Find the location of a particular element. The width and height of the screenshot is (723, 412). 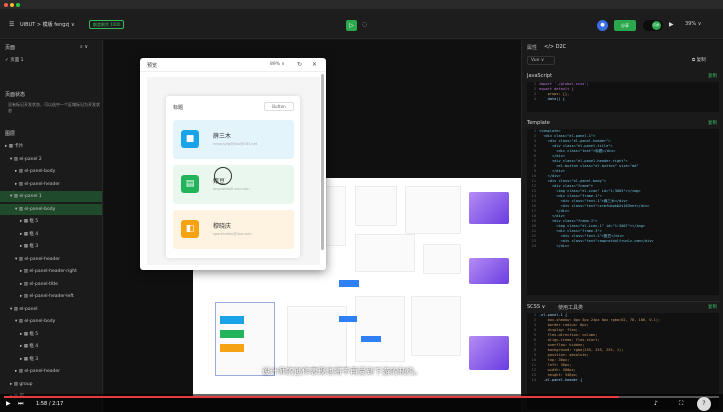

layers-heading: 图层 is located at coordinates (10, 134).